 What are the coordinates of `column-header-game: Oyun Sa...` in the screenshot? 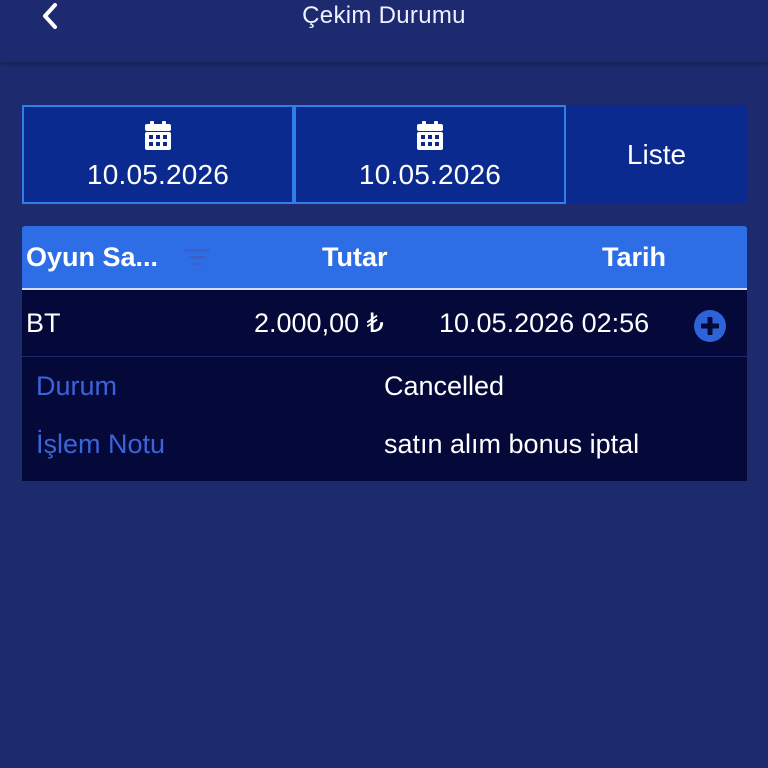 It's located at (92, 257).